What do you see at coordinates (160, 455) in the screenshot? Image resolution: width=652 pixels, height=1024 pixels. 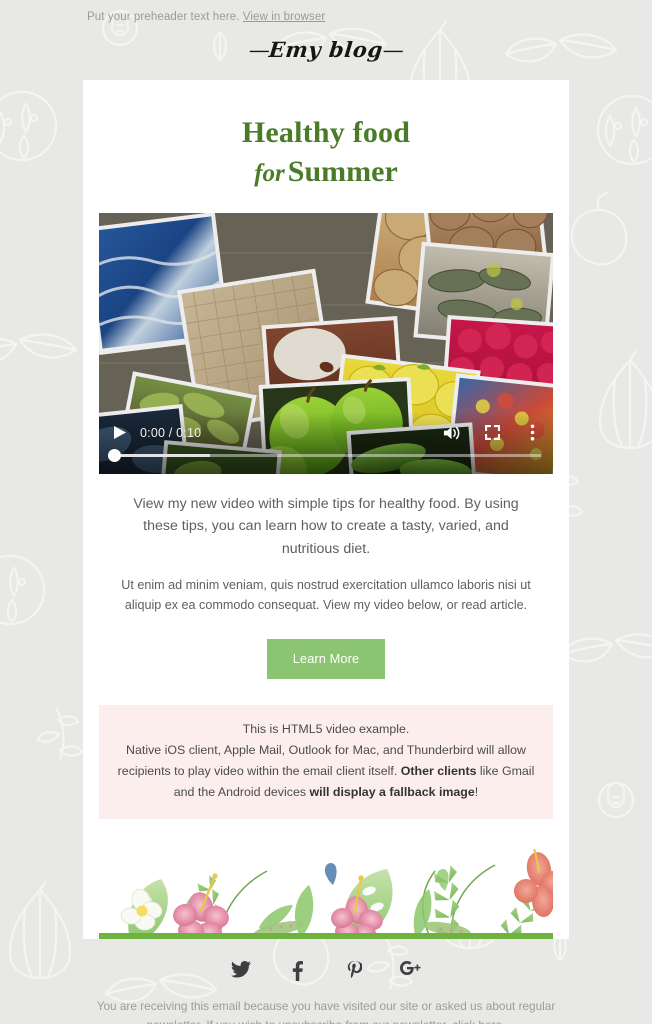 I see `video-progress-filled` at bounding box center [160, 455].